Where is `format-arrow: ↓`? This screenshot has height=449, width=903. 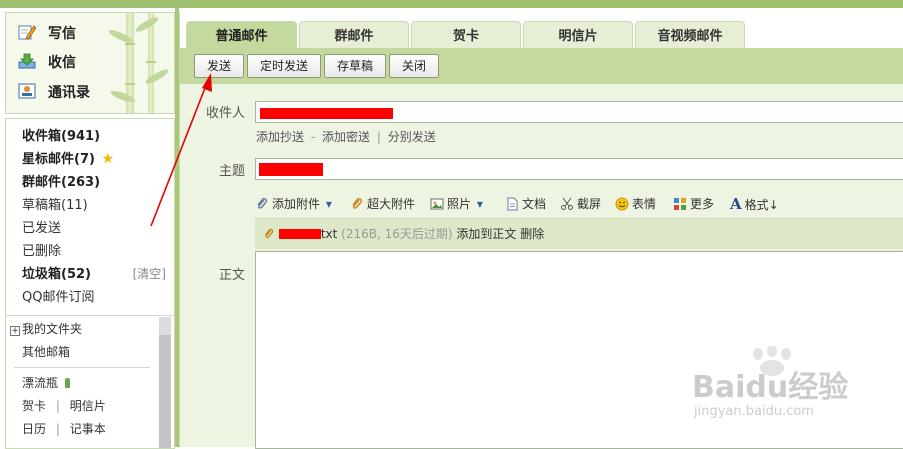 format-arrow: ↓ is located at coordinates (773, 205).